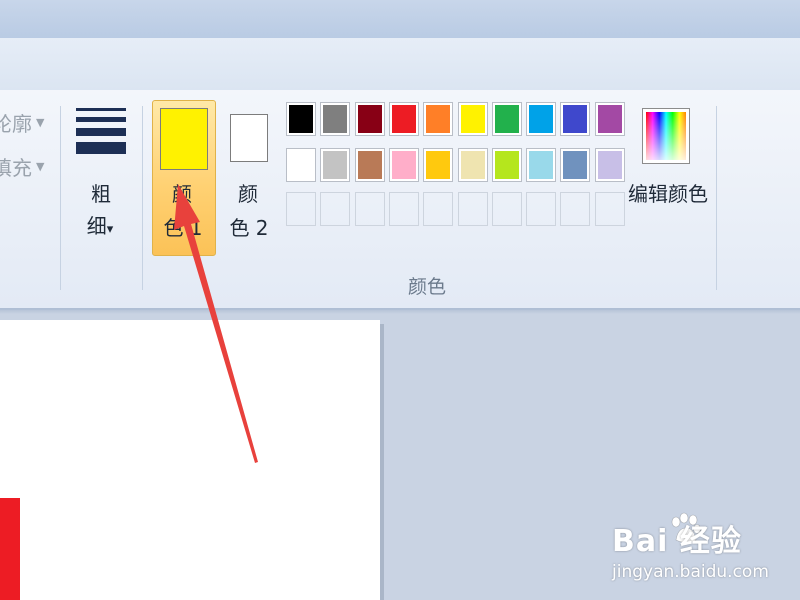 The height and width of the screenshot is (600, 800). I want to click on window-title-bar, so click(400, 19).